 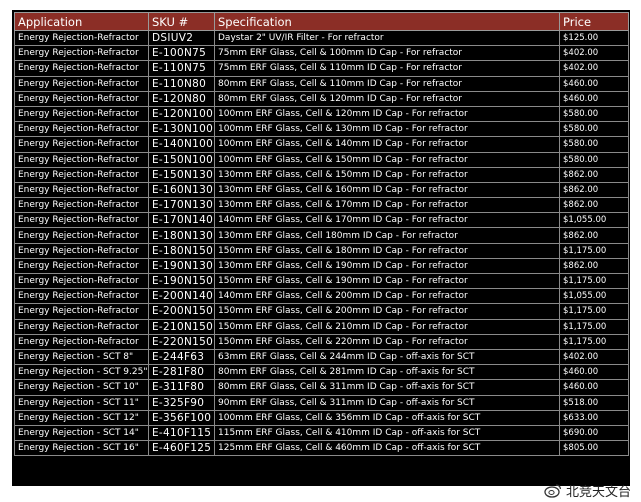 I want to click on cell-sku: E-150N100, so click(x=181, y=159).